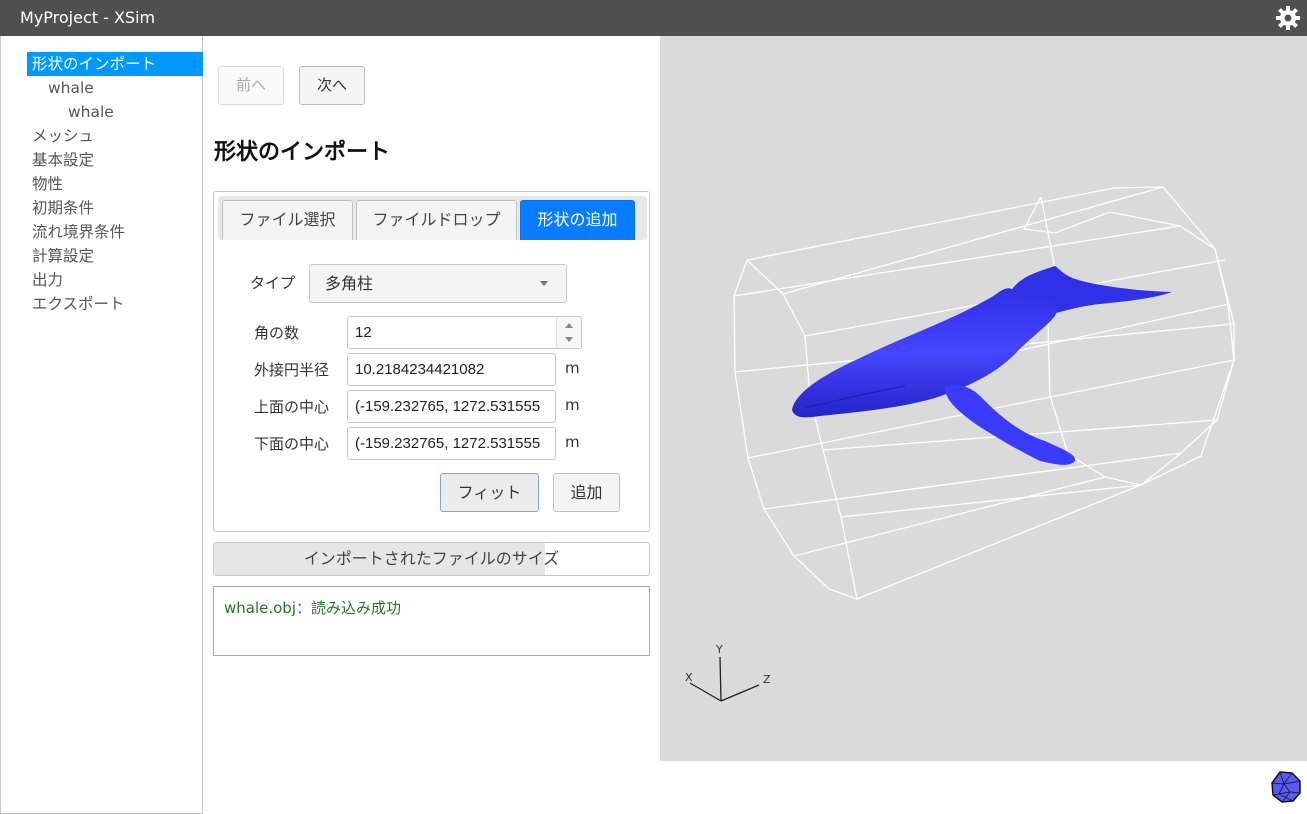 This screenshot has height=814, width=1307. I want to click on tab-add-shape: 形状の追加, so click(577, 220).